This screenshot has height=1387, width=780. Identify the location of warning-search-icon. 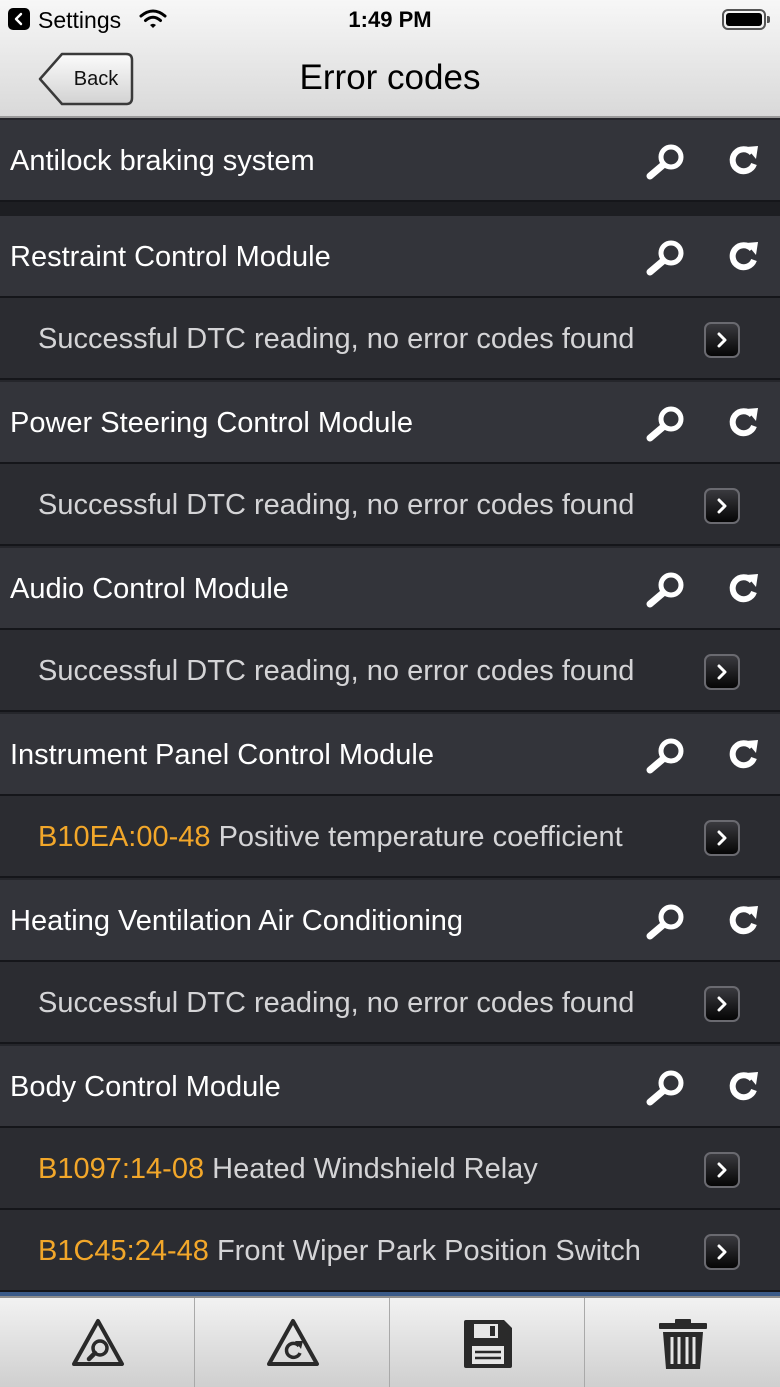
(98, 1342).